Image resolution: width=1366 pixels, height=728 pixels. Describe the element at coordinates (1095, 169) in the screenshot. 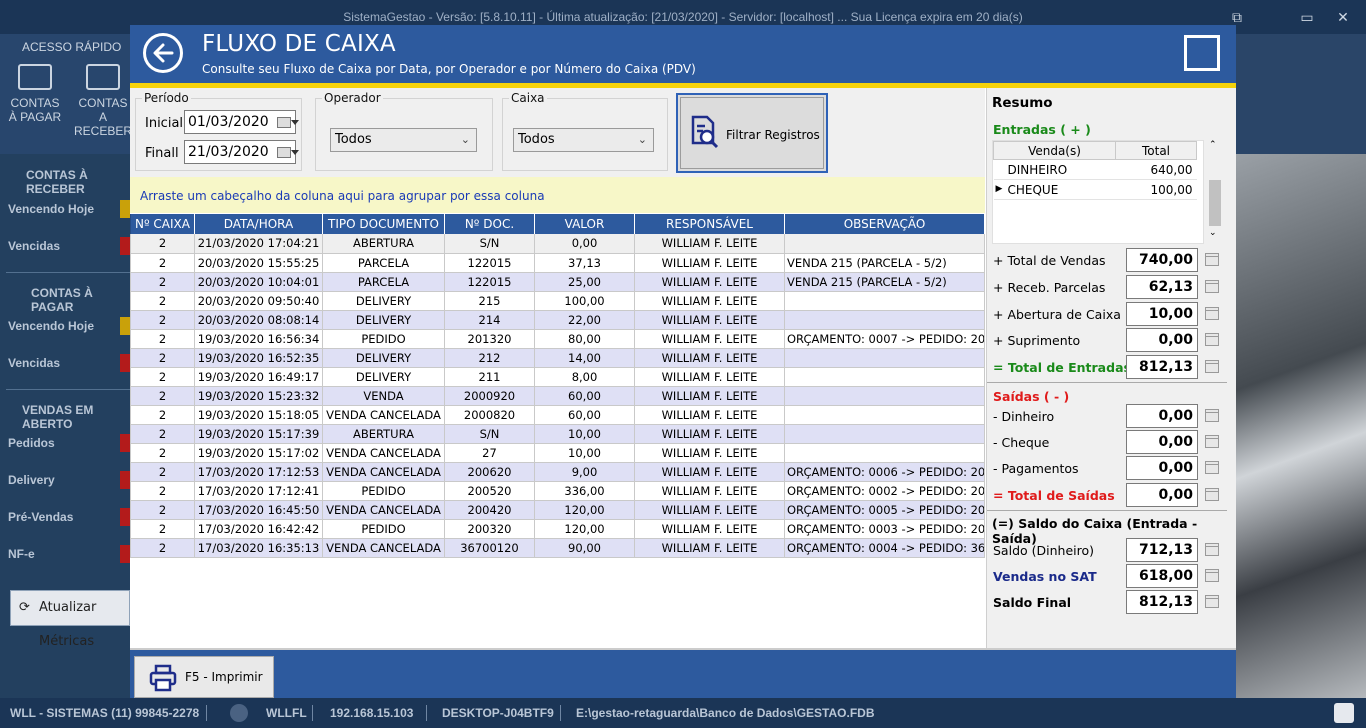

I see `table-row: DINHEIRO 640,00` at that location.